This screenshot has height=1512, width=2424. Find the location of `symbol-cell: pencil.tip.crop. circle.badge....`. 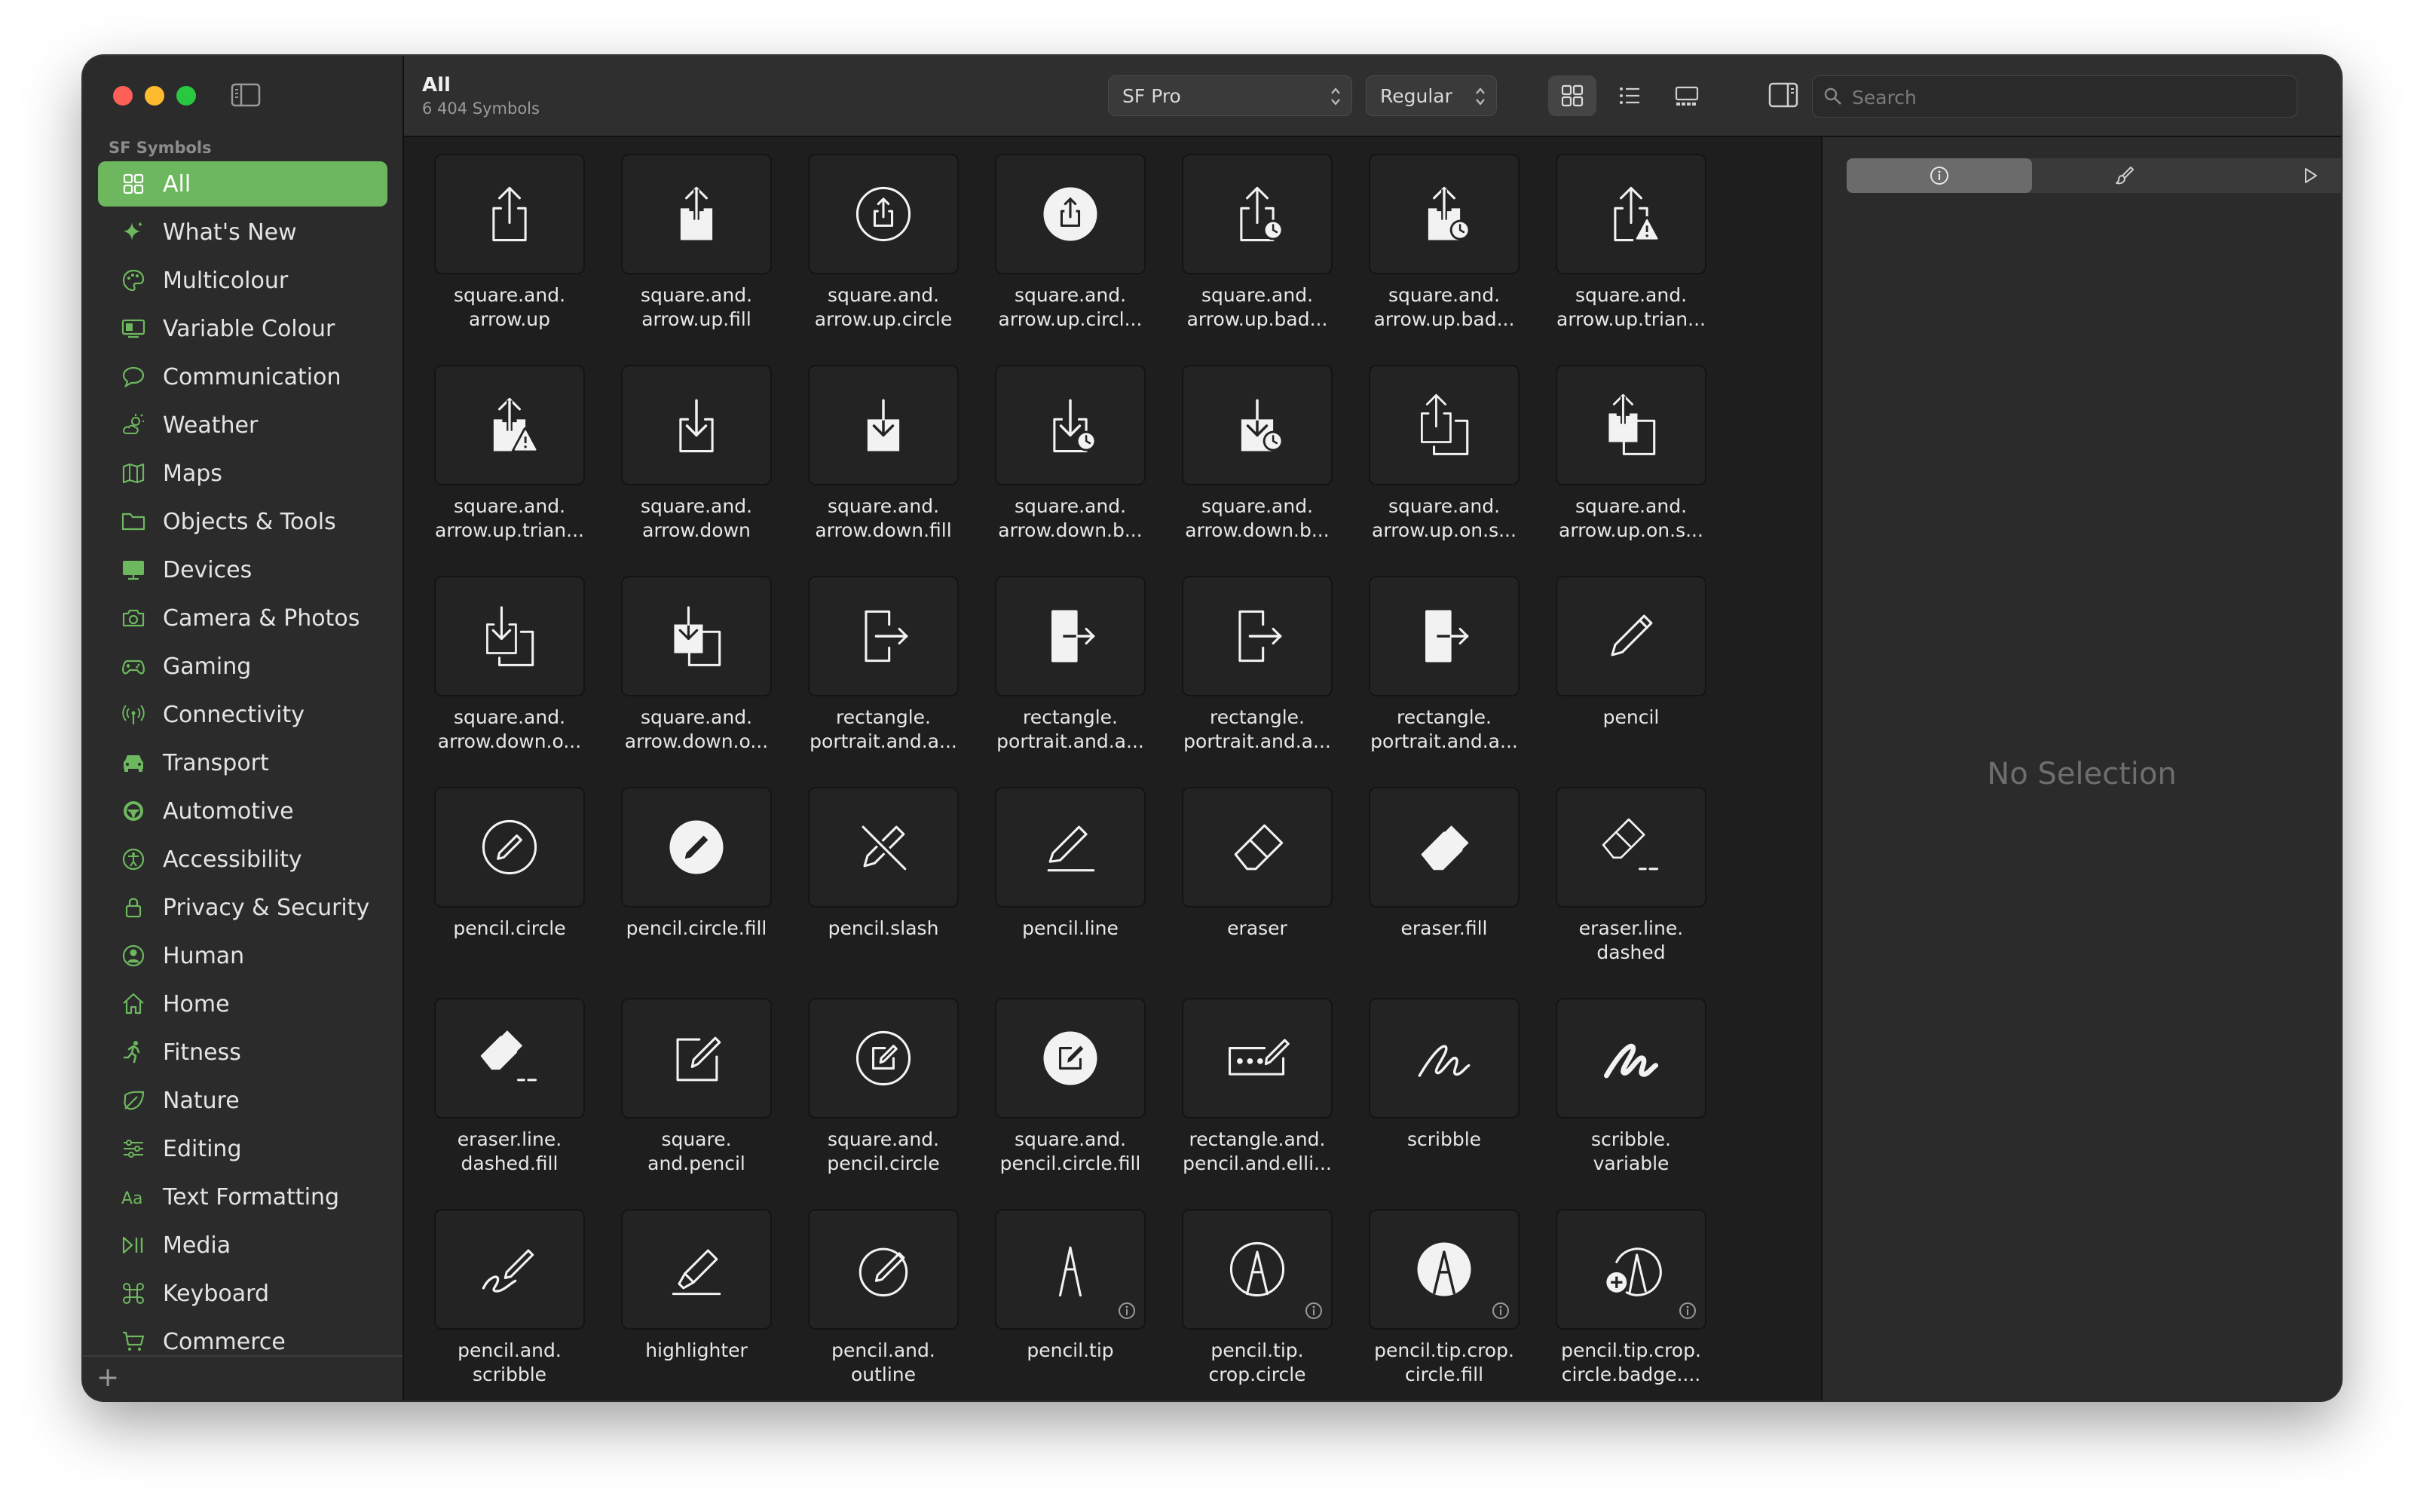

symbol-cell: pencil.tip.crop. circle.badge.... is located at coordinates (1631, 1304).